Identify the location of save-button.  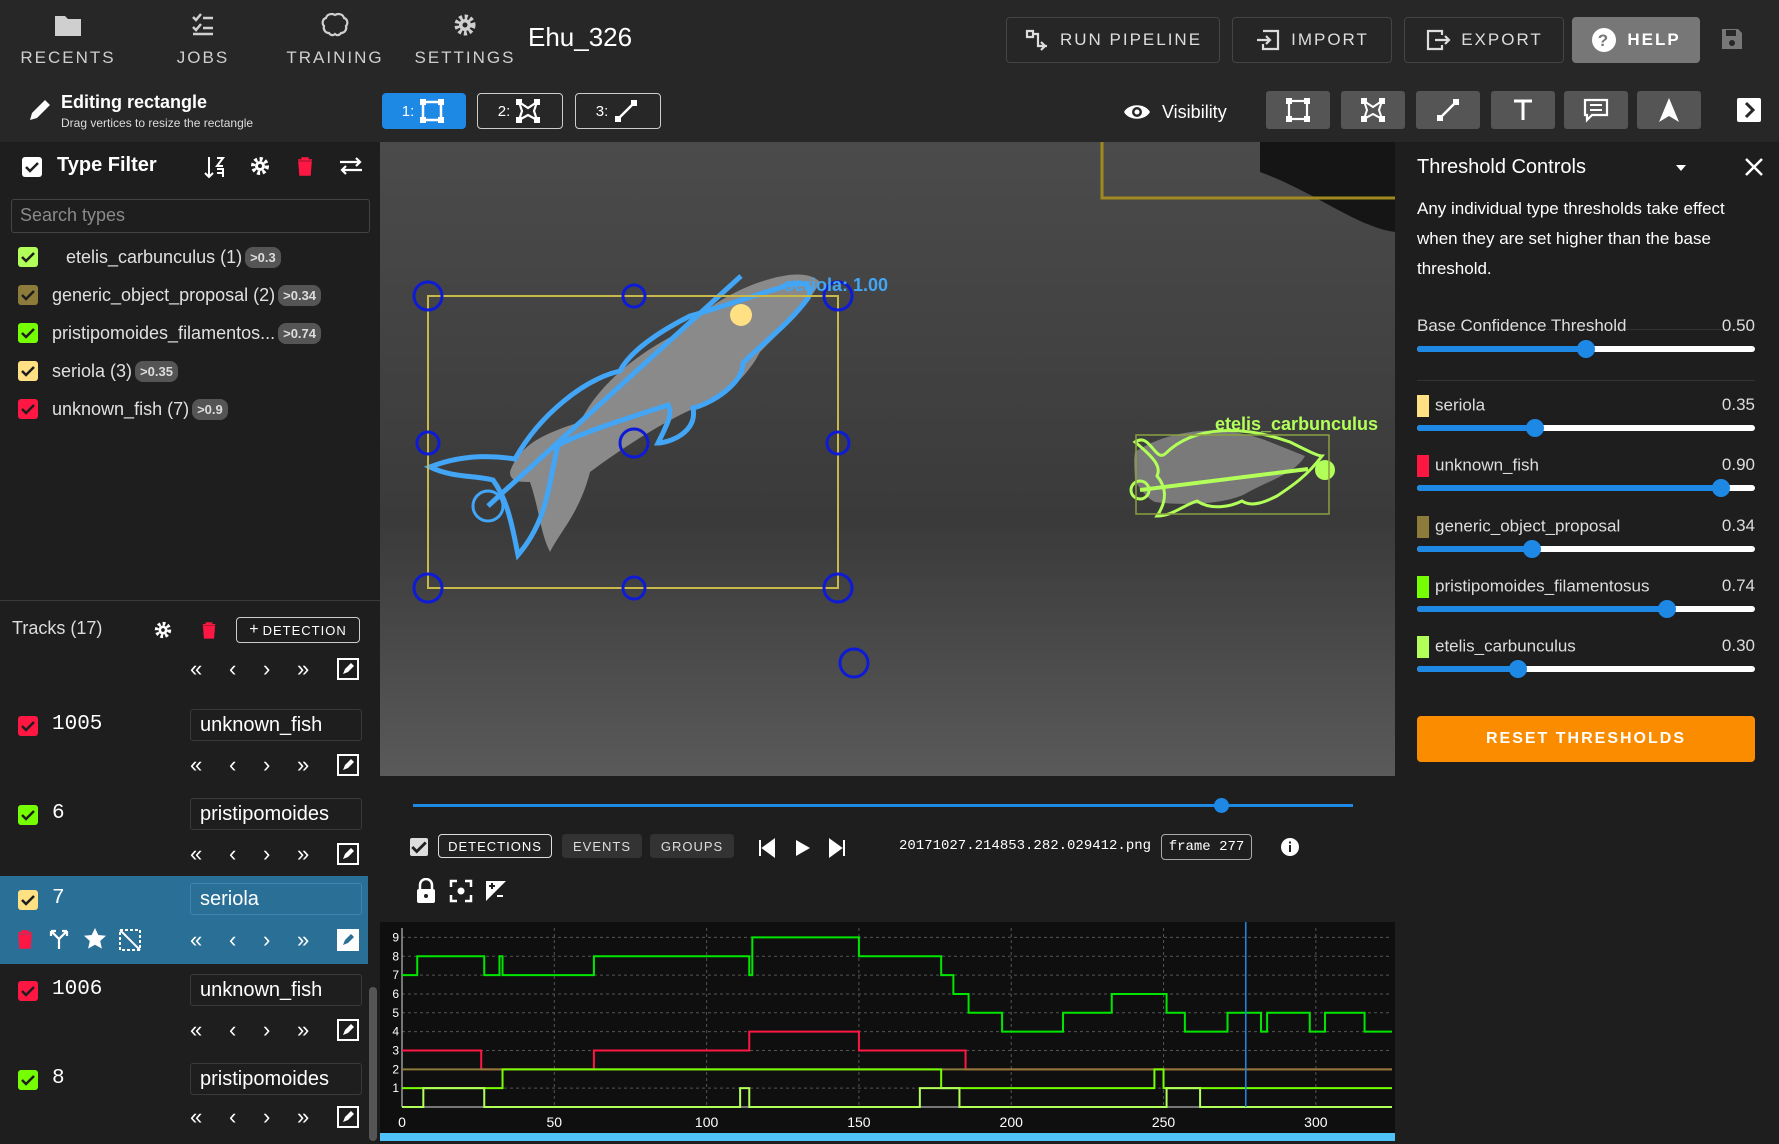
(1732, 41).